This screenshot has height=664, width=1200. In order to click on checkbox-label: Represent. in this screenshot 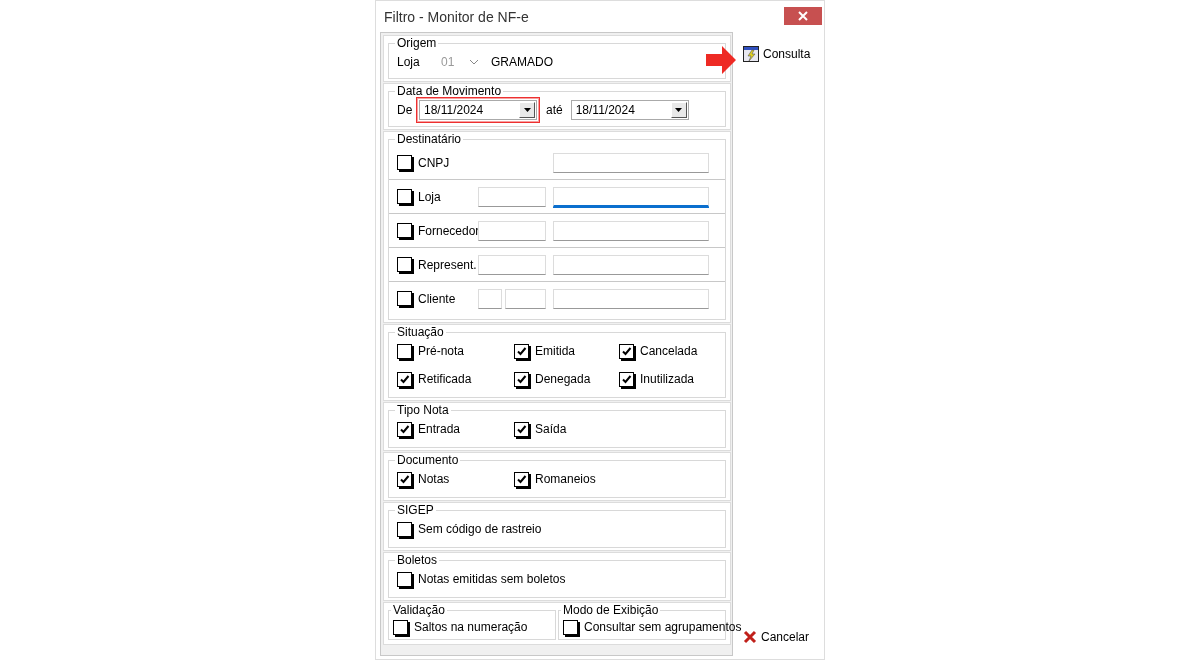, I will do `click(448, 264)`.